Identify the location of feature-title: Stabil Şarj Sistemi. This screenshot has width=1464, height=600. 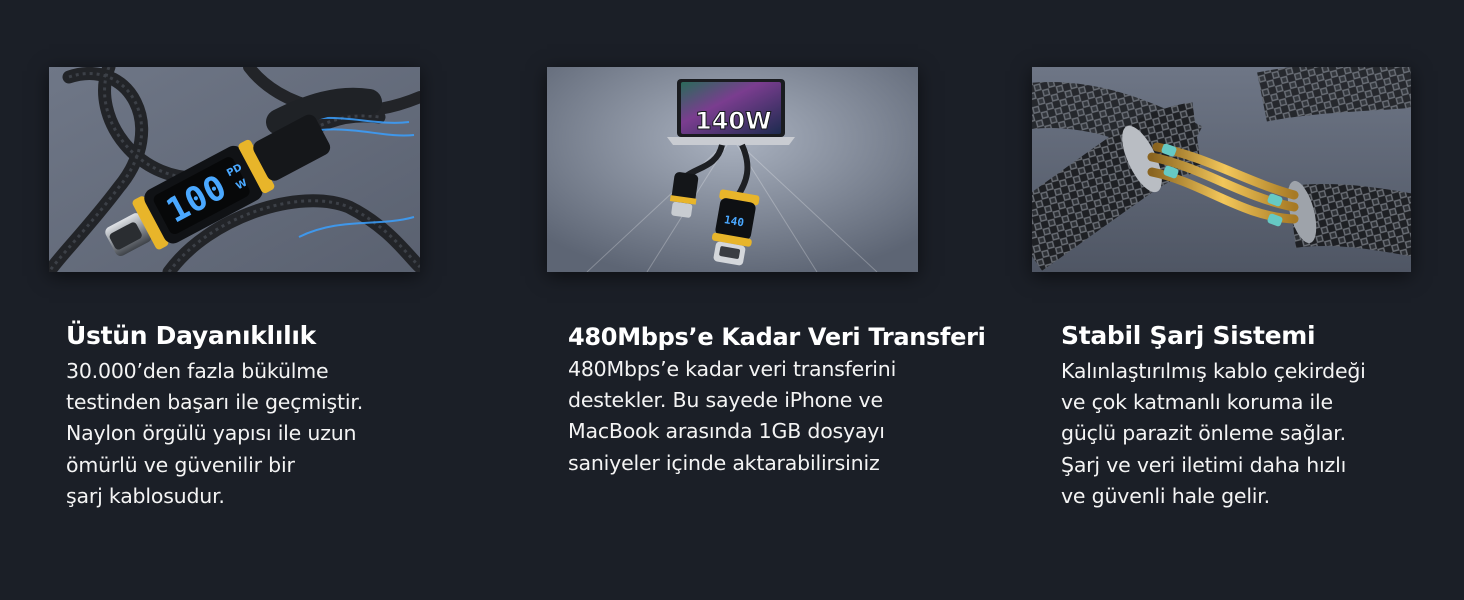
(1188, 335).